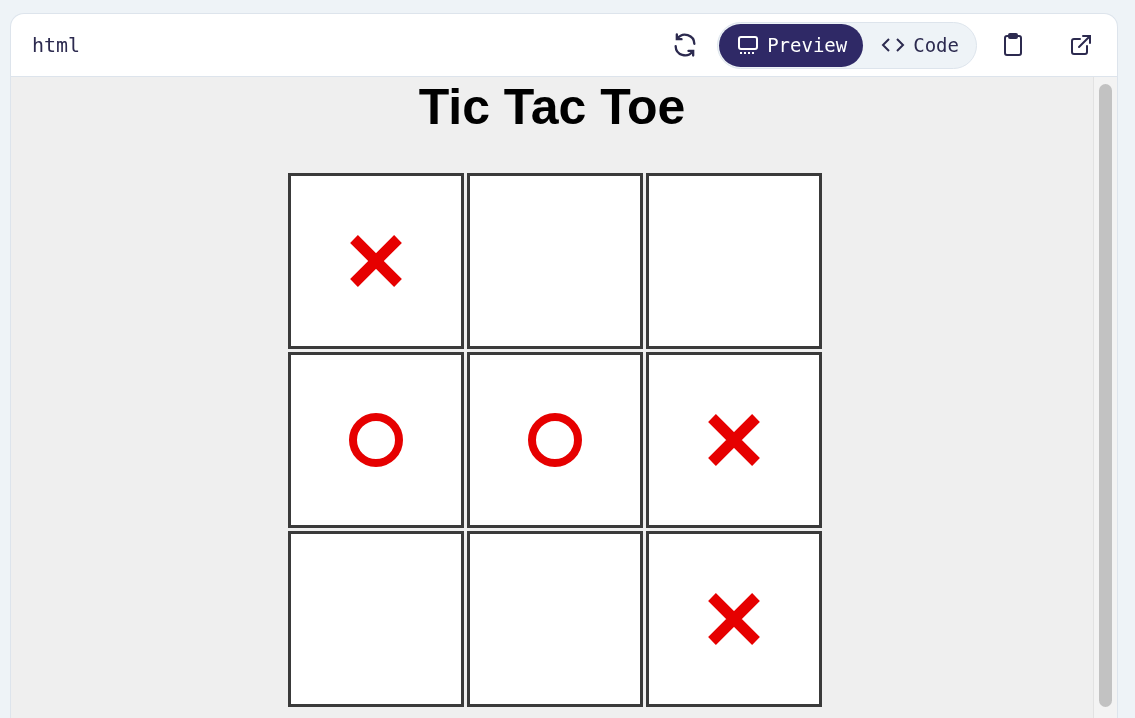 The height and width of the screenshot is (718, 1135). Describe the element at coordinates (919, 45) in the screenshot. I see `view-tab: Code` at that location.